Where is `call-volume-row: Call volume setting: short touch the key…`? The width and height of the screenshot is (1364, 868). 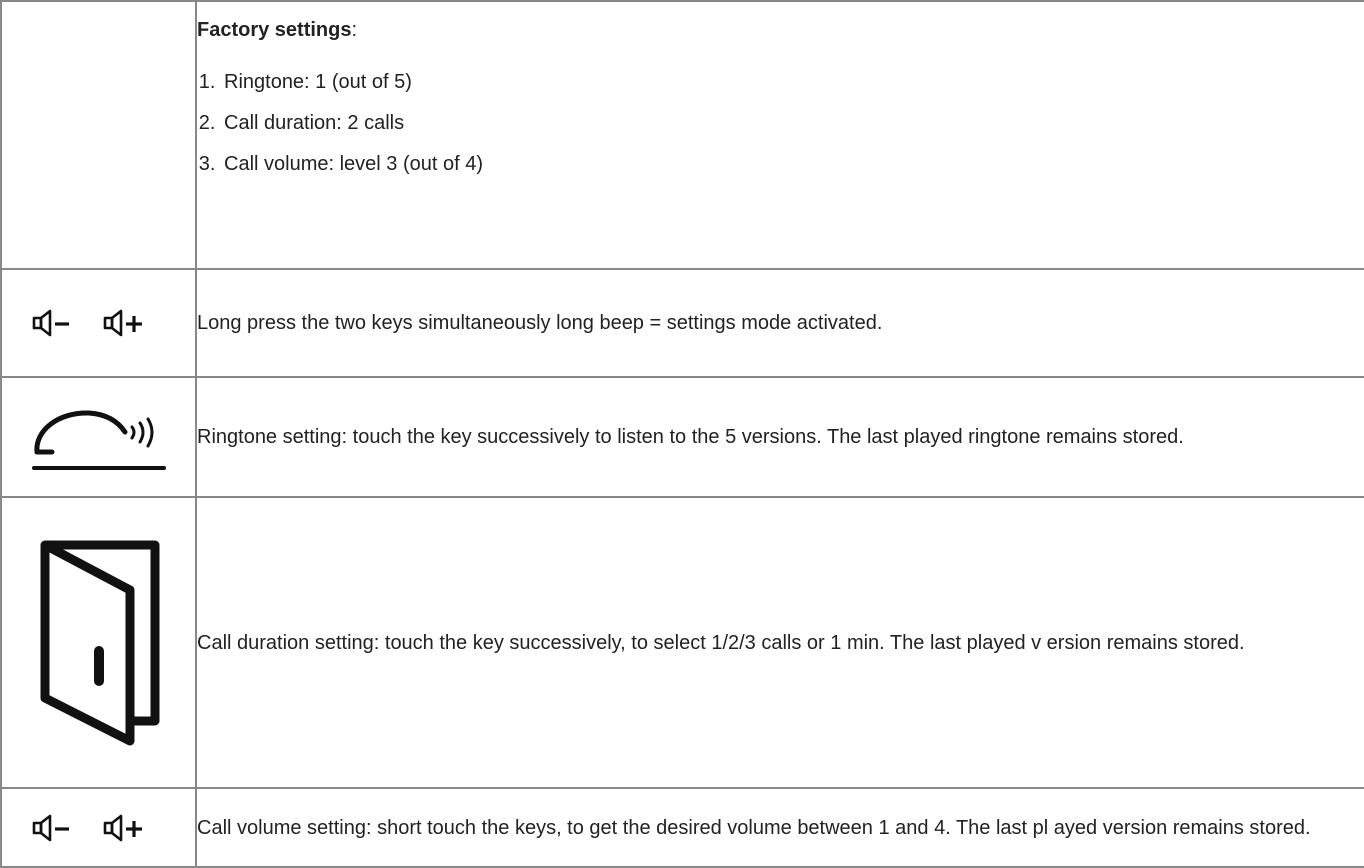
call-volume-row: Call volume setting: short touch the key… is located at coordinates (682, 827).